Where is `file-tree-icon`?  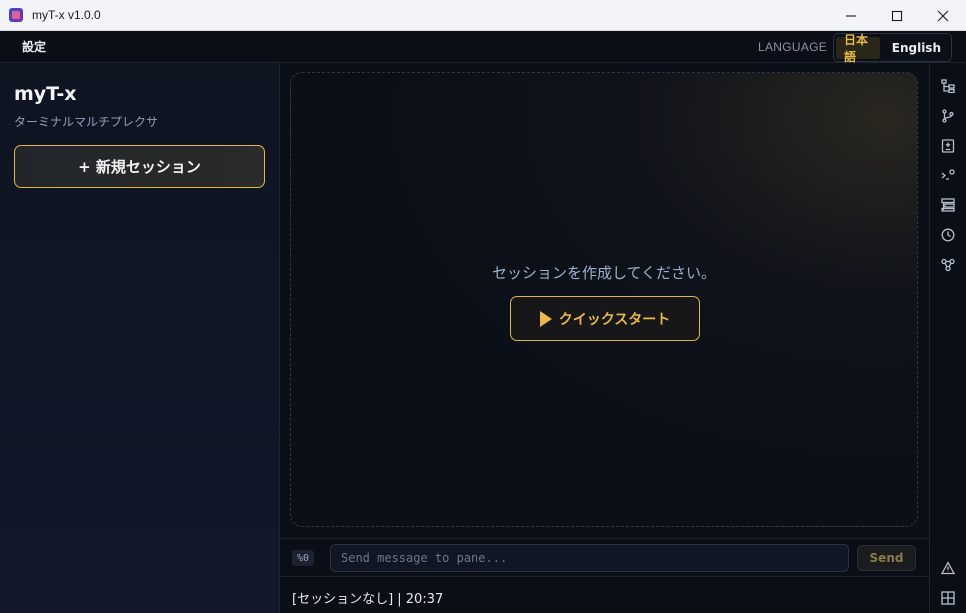 file-tree-icon is located at coordinates (948, 86).